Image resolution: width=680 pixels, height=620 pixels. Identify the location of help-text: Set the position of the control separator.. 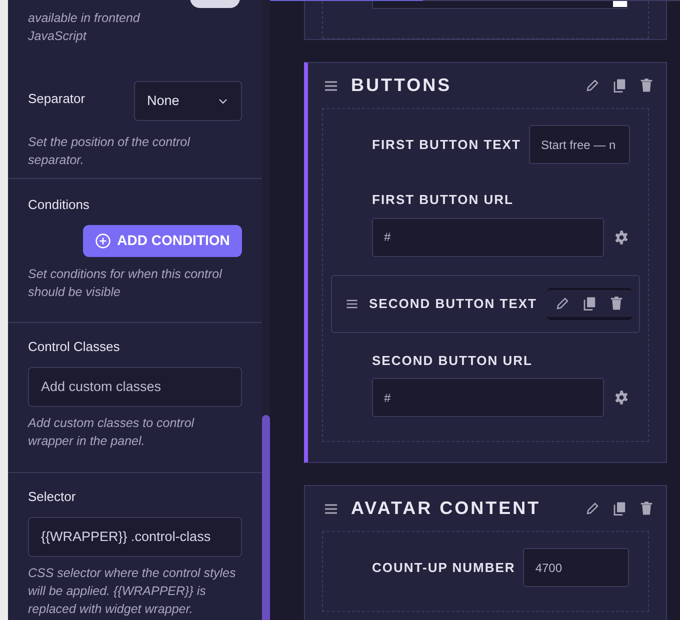
(110, 151).